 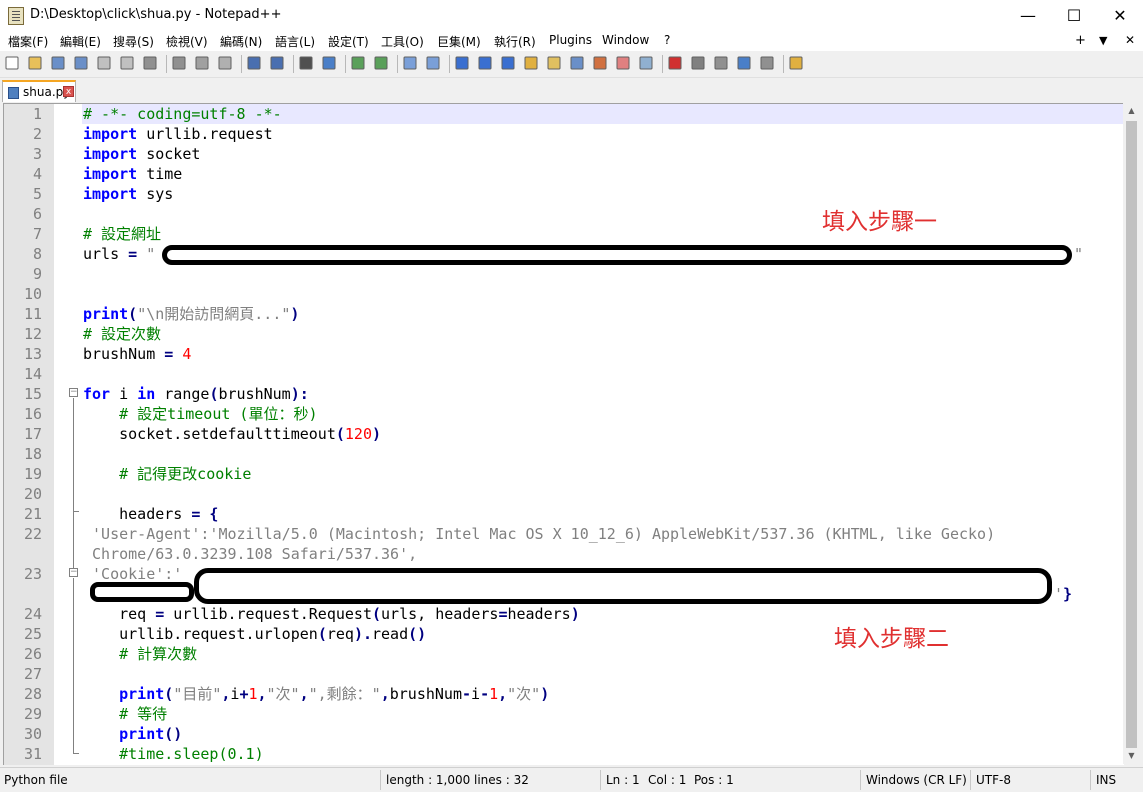 What do you see at coordinates (58, 63) in the screenshot?
I see `save-icon` at bounding box center [58, 63].